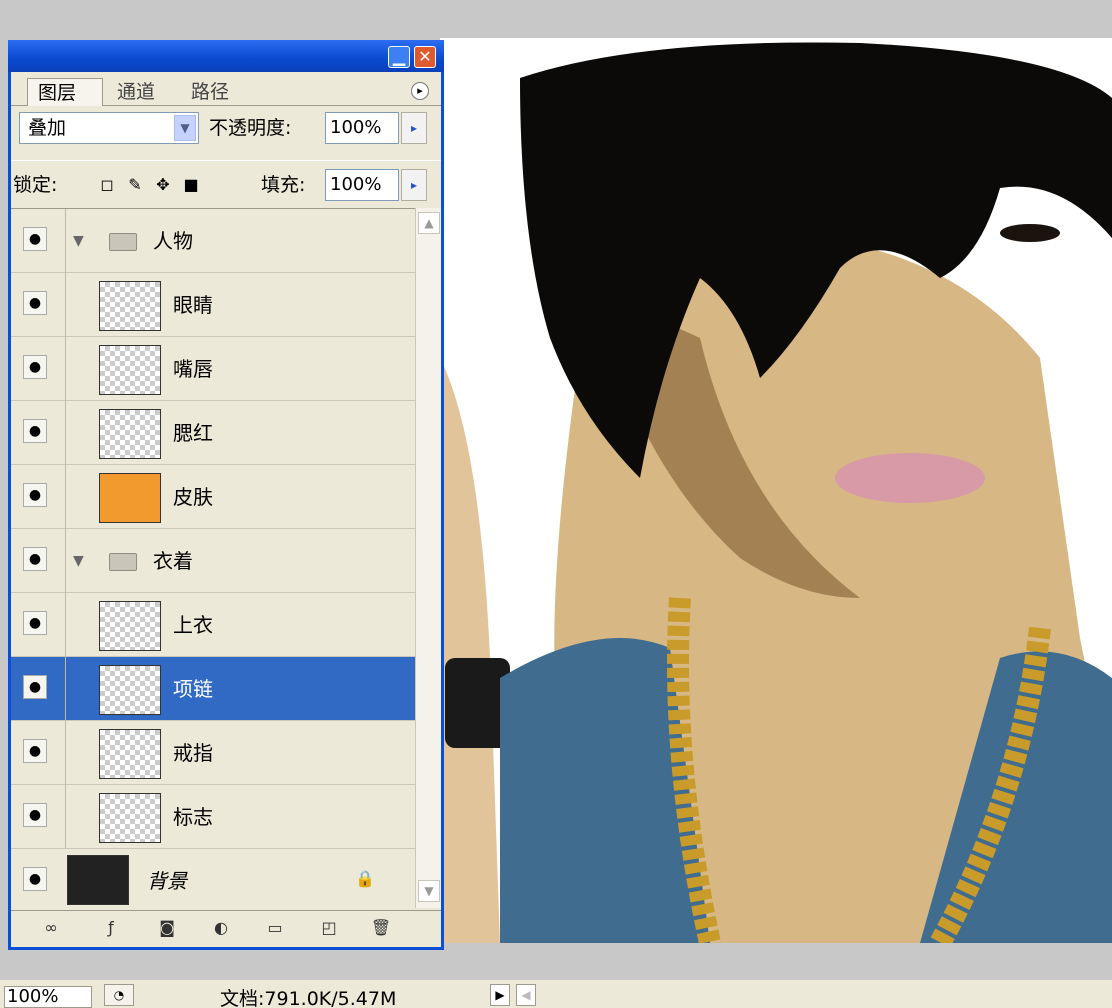  Describe the element at coordinates (193, 433) in the screenshot. I see `layer-name: 腮红` at that location.